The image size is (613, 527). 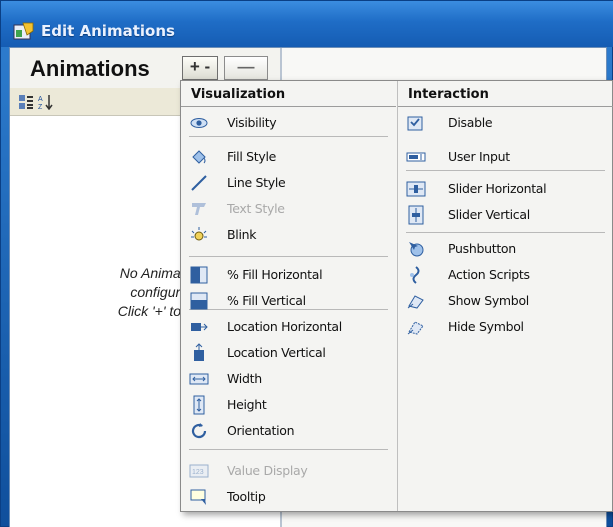 What do you see at coordinates (266, 300) in the screenshot?
I see `visualization-menu-item-label: % Fill Vertical` at bounding box center [266, 300].